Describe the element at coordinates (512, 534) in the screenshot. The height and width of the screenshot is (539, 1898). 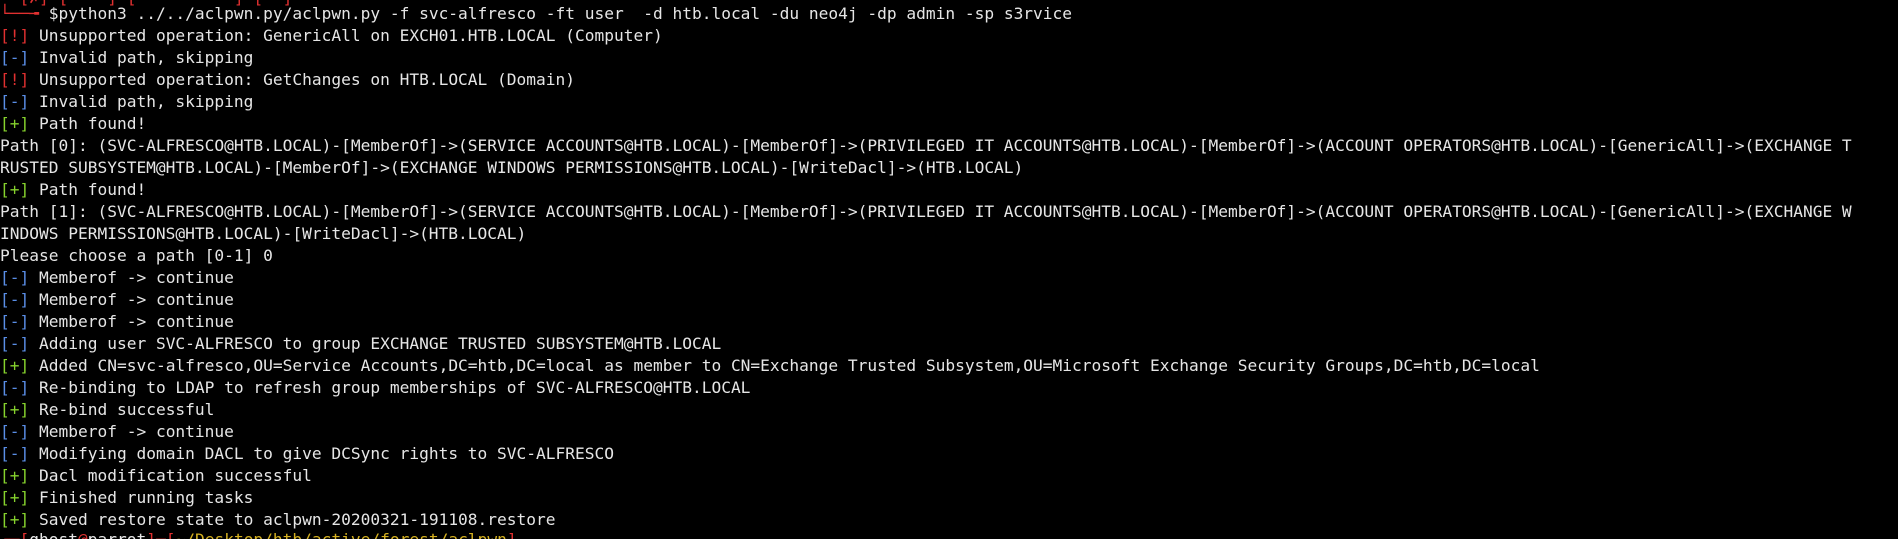
I see `prompt-bracket: ]` at that location.